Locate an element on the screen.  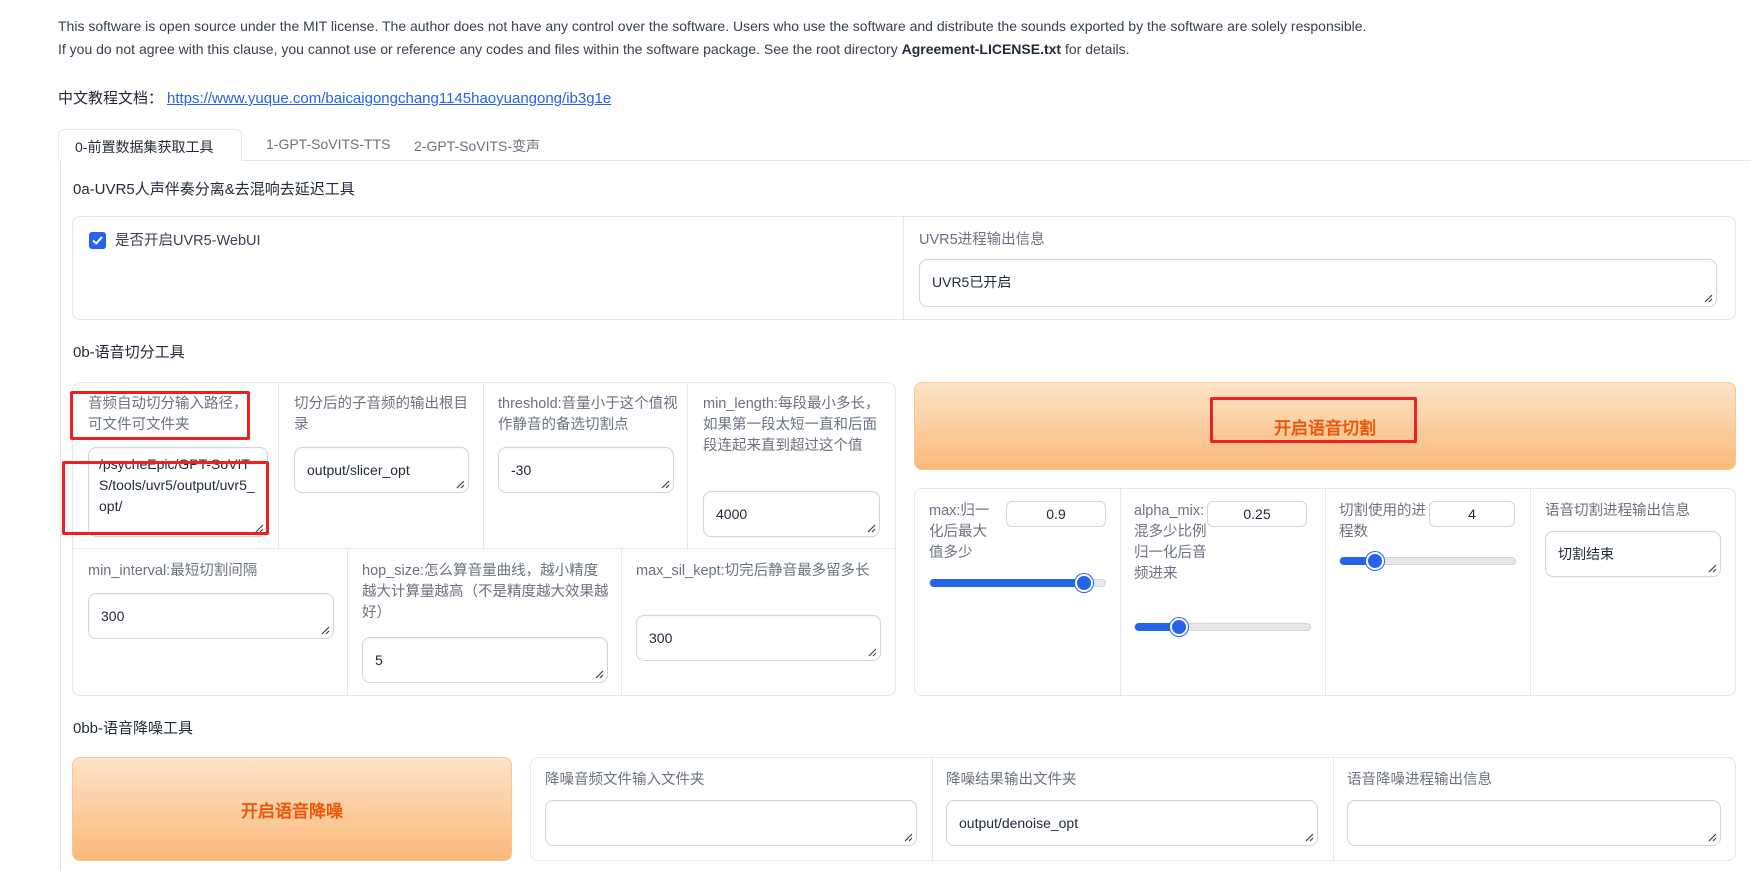
max-number-input: 0.9 is located at coordinates (1056, 514).